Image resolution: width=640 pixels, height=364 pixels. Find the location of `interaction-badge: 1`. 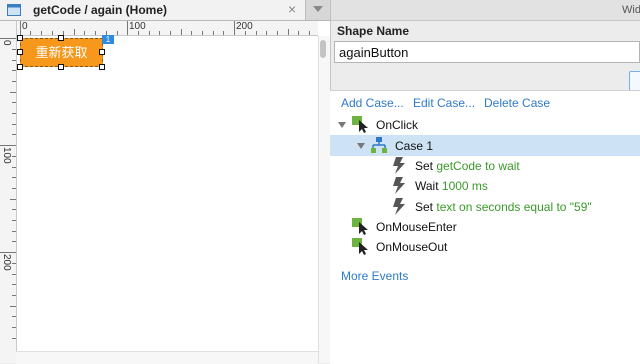

interaction-badge: 1 is located at coordinates (108, 39).